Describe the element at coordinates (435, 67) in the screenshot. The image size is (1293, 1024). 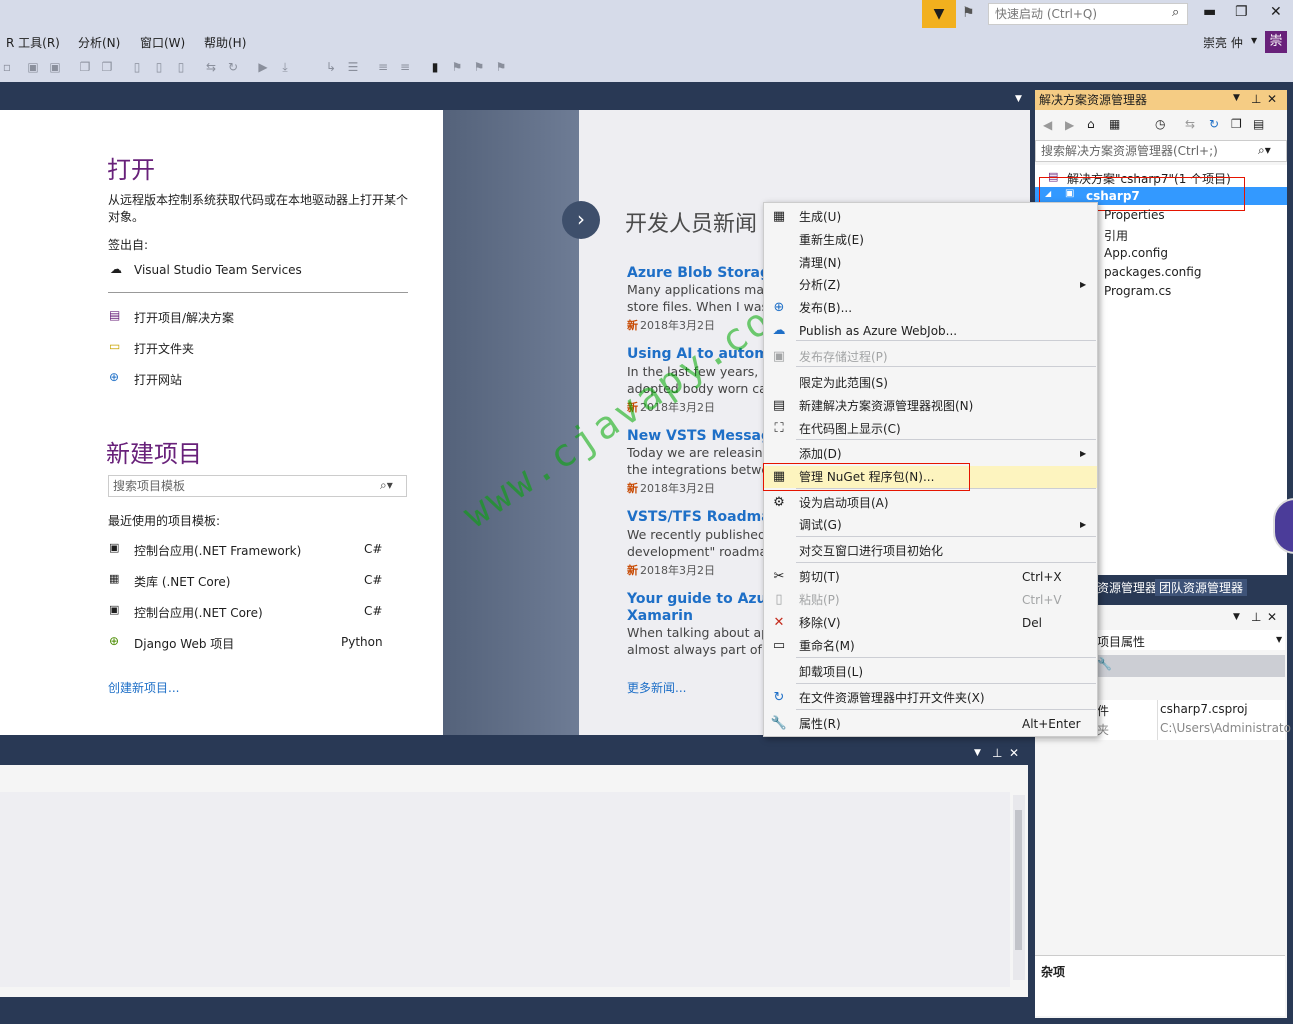
I see `bookmark-icon: ▮` at that location.